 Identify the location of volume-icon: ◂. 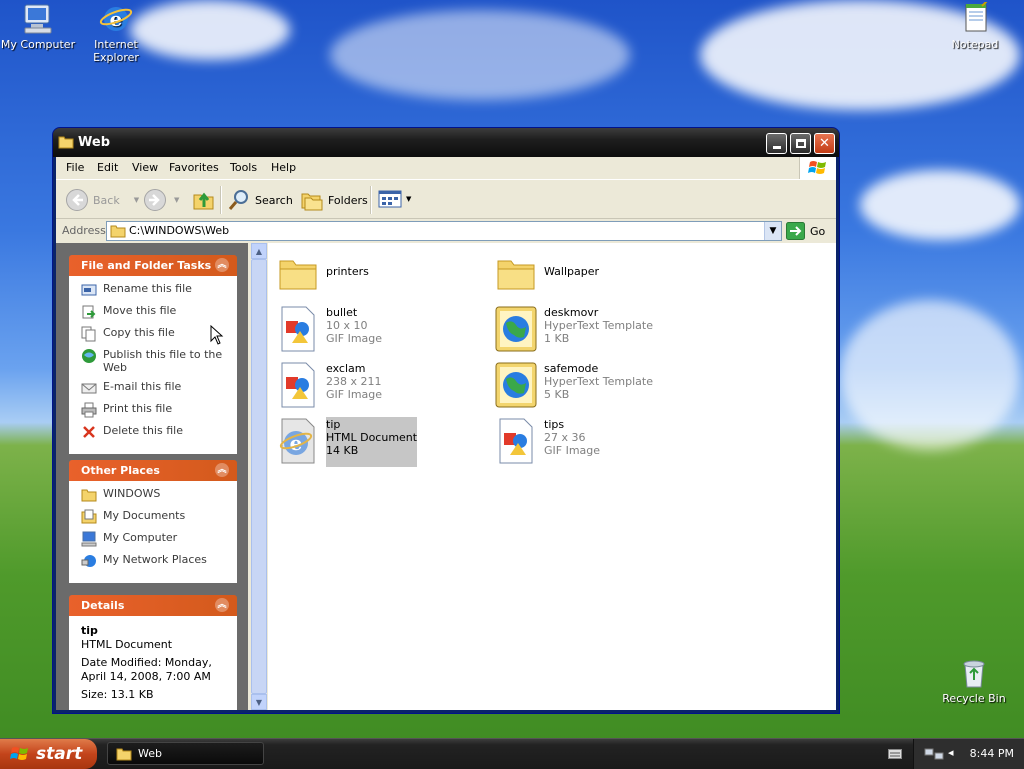
(951, 752).